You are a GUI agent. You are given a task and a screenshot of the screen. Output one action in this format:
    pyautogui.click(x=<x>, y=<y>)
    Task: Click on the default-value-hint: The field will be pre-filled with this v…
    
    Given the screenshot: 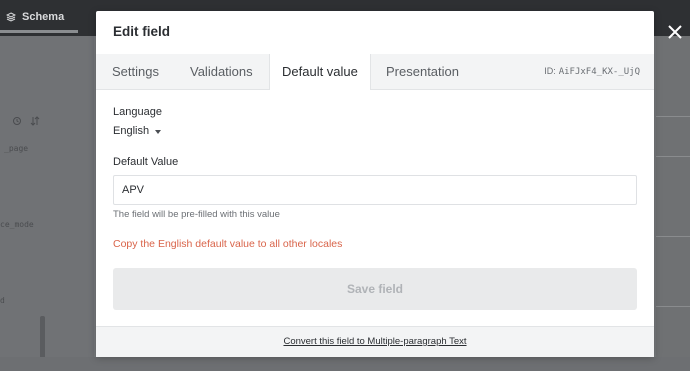 What is the action you would take?
    pyautogui.click(x=196, y=214)
    